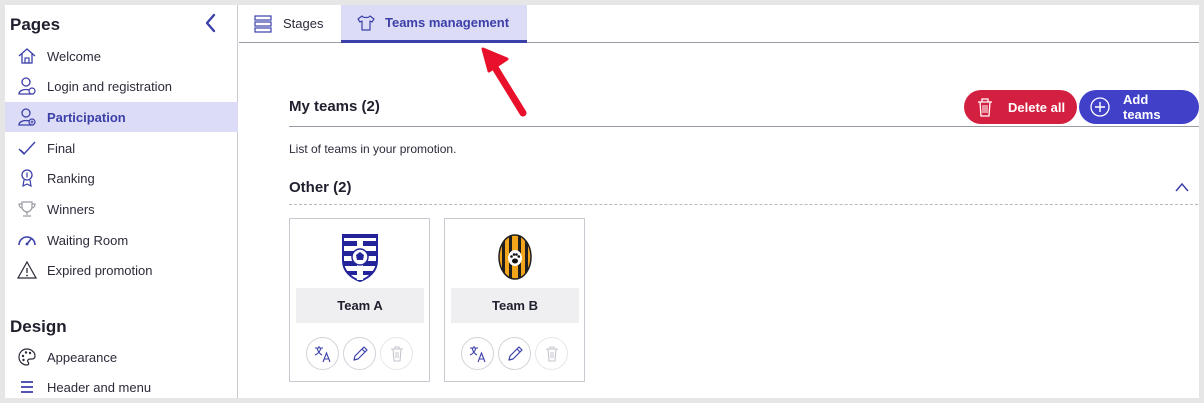 This screenshot has width=1204, height=403. What do you see at coordinates (35, 24) in the screenshot?
I see `pages-heading: Pages` at bounding box center [35, 24].